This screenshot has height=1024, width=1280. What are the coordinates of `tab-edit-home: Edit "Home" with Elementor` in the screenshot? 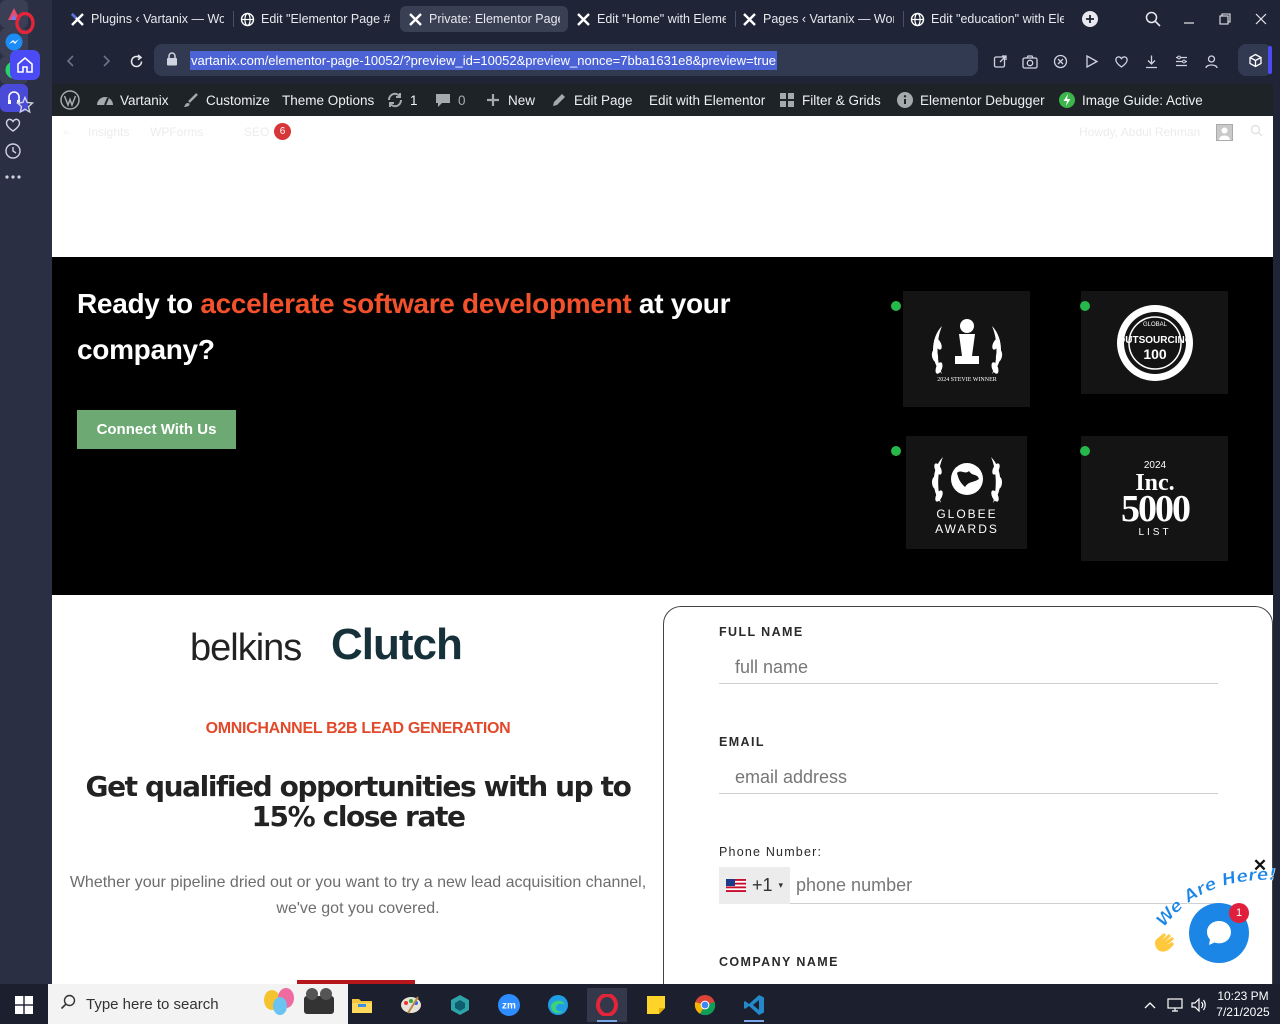 It's located at (651, 19).